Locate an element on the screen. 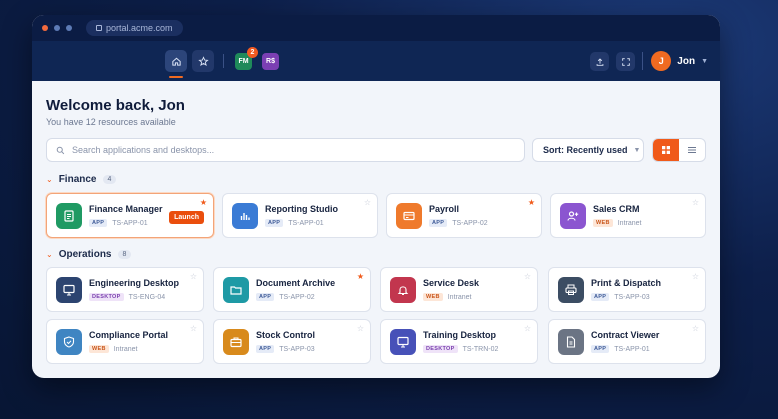 The width and height of the screenshot is (778, 419). running-app-chip-r: R$ is located at coordinates (270, 61).